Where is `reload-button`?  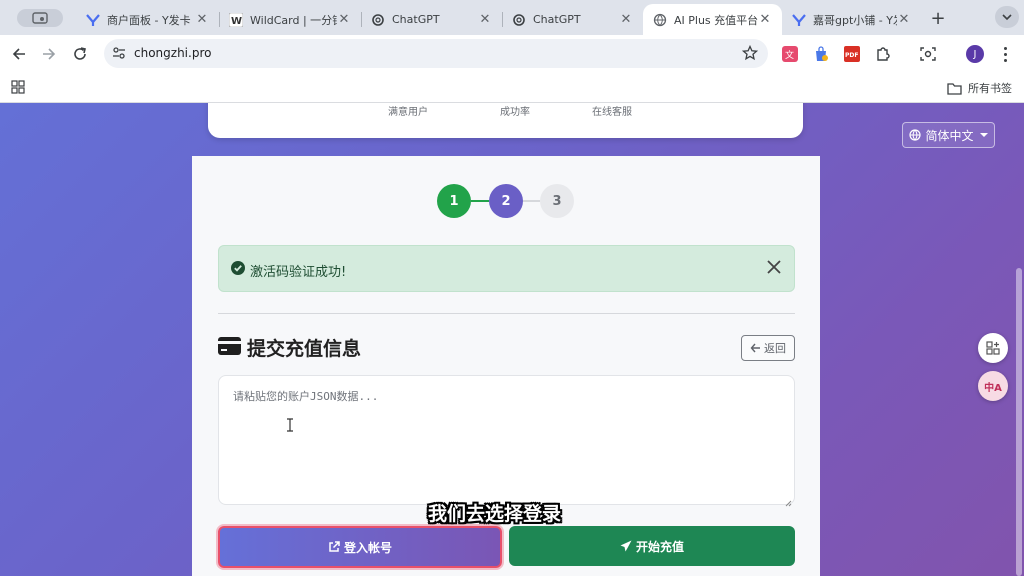
reload-button is located at coordinates (80, 54).